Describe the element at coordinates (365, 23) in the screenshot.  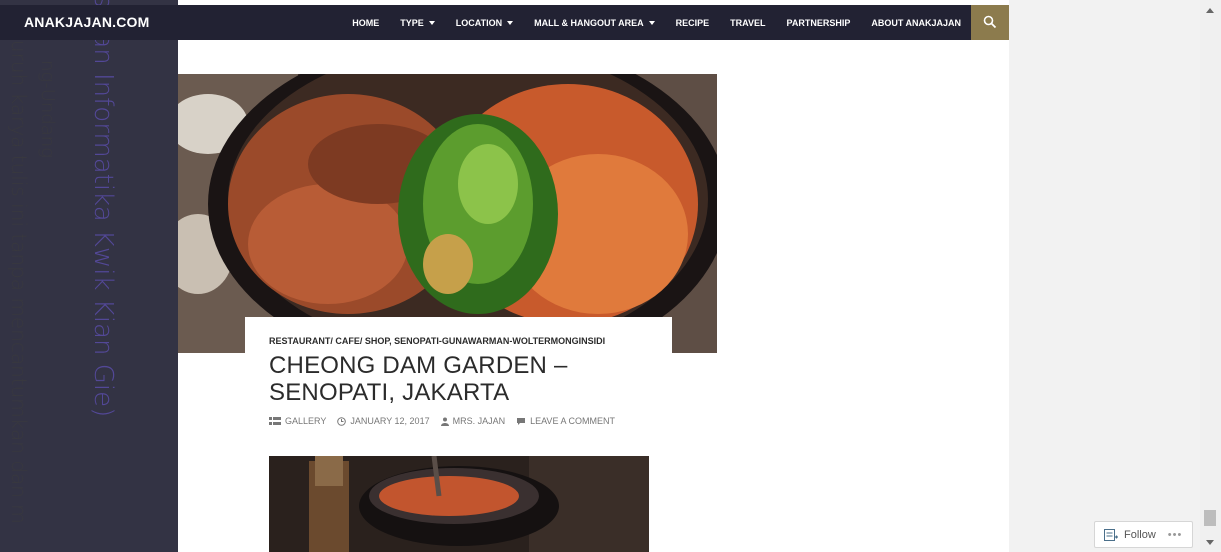
I see `nav-item-home: HOME` at that location.